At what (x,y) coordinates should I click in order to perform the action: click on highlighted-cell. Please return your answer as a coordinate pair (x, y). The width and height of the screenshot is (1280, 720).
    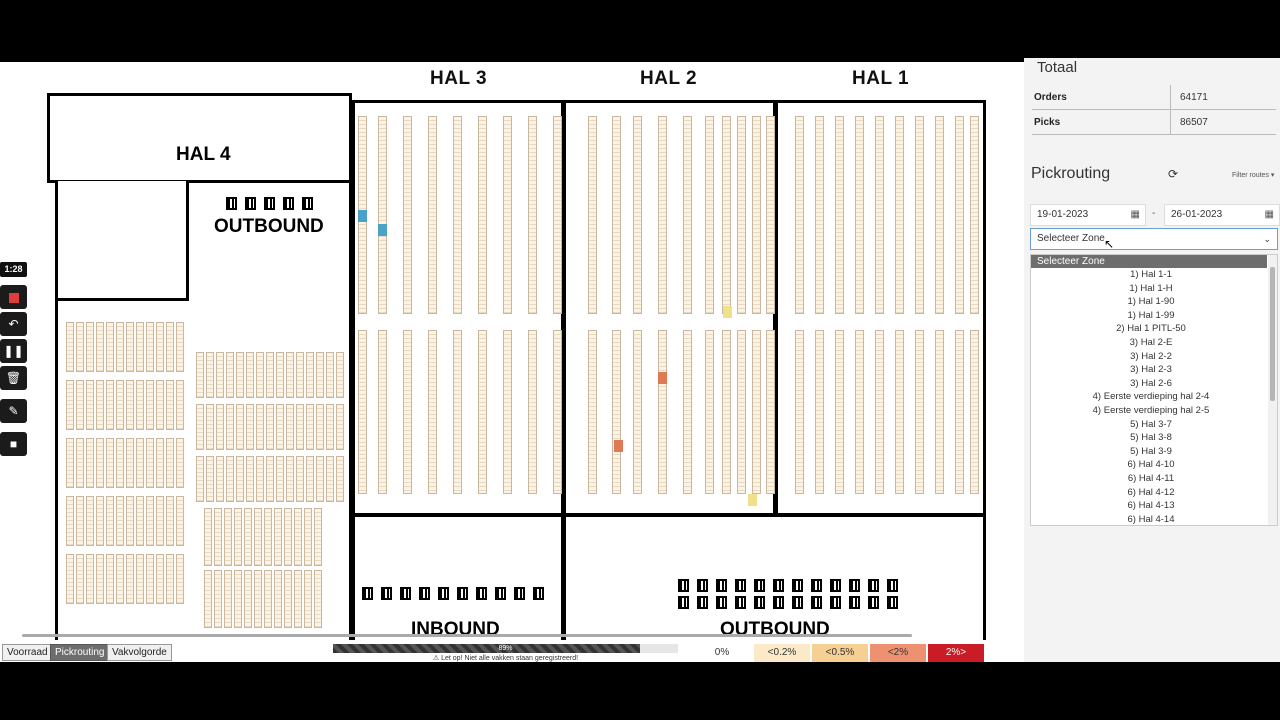
    Looking at the image, I should click on (662, 378).